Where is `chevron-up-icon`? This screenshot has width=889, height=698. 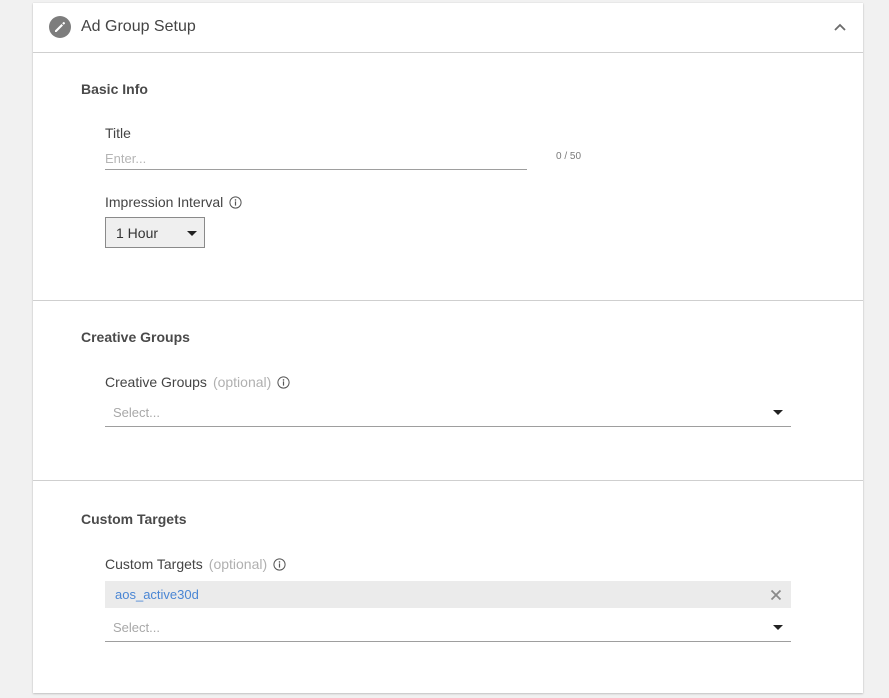
chevron-up-icon is located at coordinates (840, 27).